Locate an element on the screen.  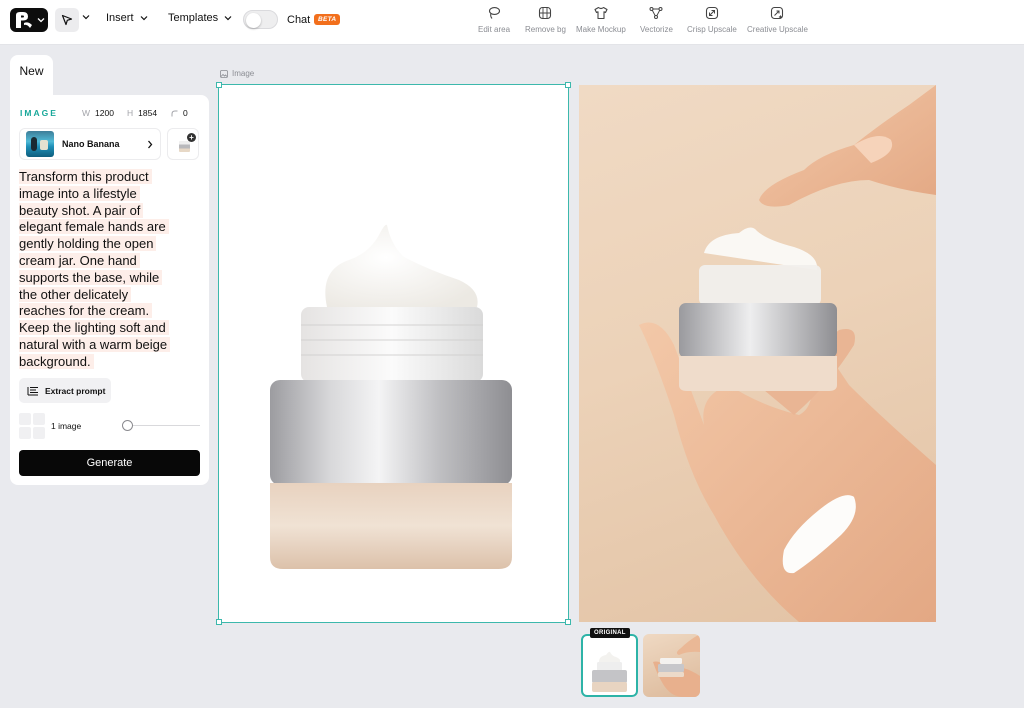
cursor-arrow-icon is located at coordinates (67, 20).